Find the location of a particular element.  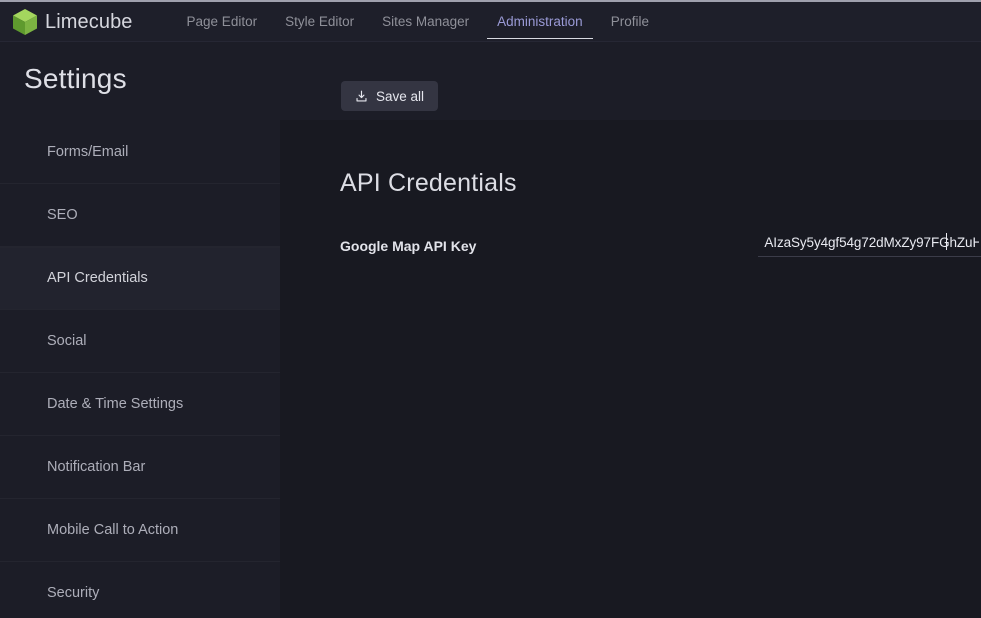

brand-logo: Limecube is located at coordinates (72, 21).